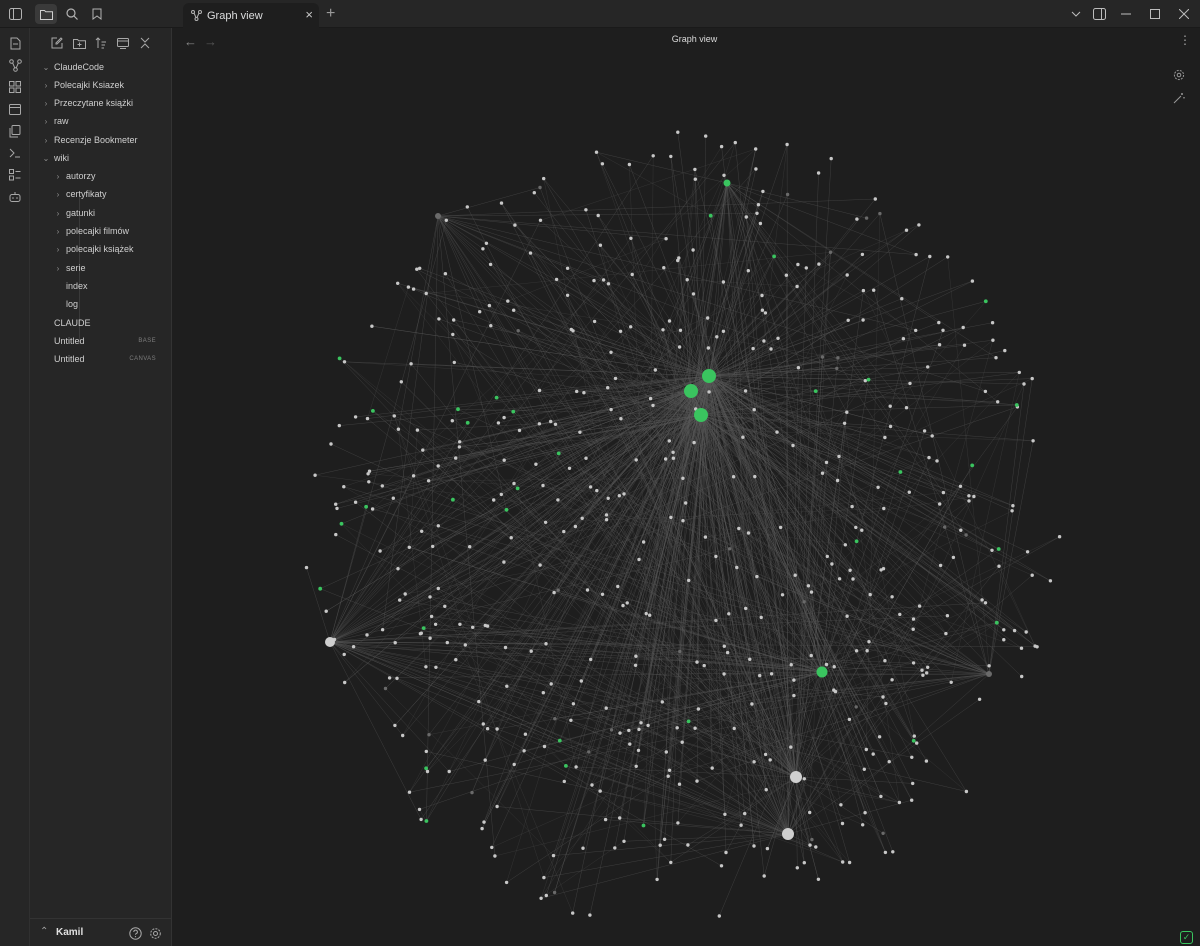 The image size is (1200, 946). Describe the element at coordinates (69, 268) in the screenshot. I see `folder-serie: › serie` at that location.